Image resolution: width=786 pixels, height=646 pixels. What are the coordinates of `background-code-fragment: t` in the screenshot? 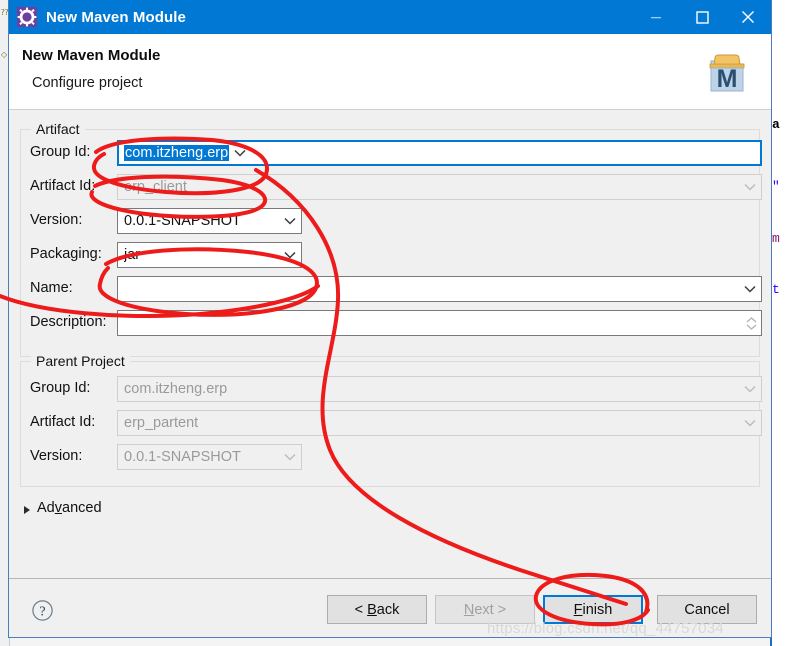 It's located at (776, 290).